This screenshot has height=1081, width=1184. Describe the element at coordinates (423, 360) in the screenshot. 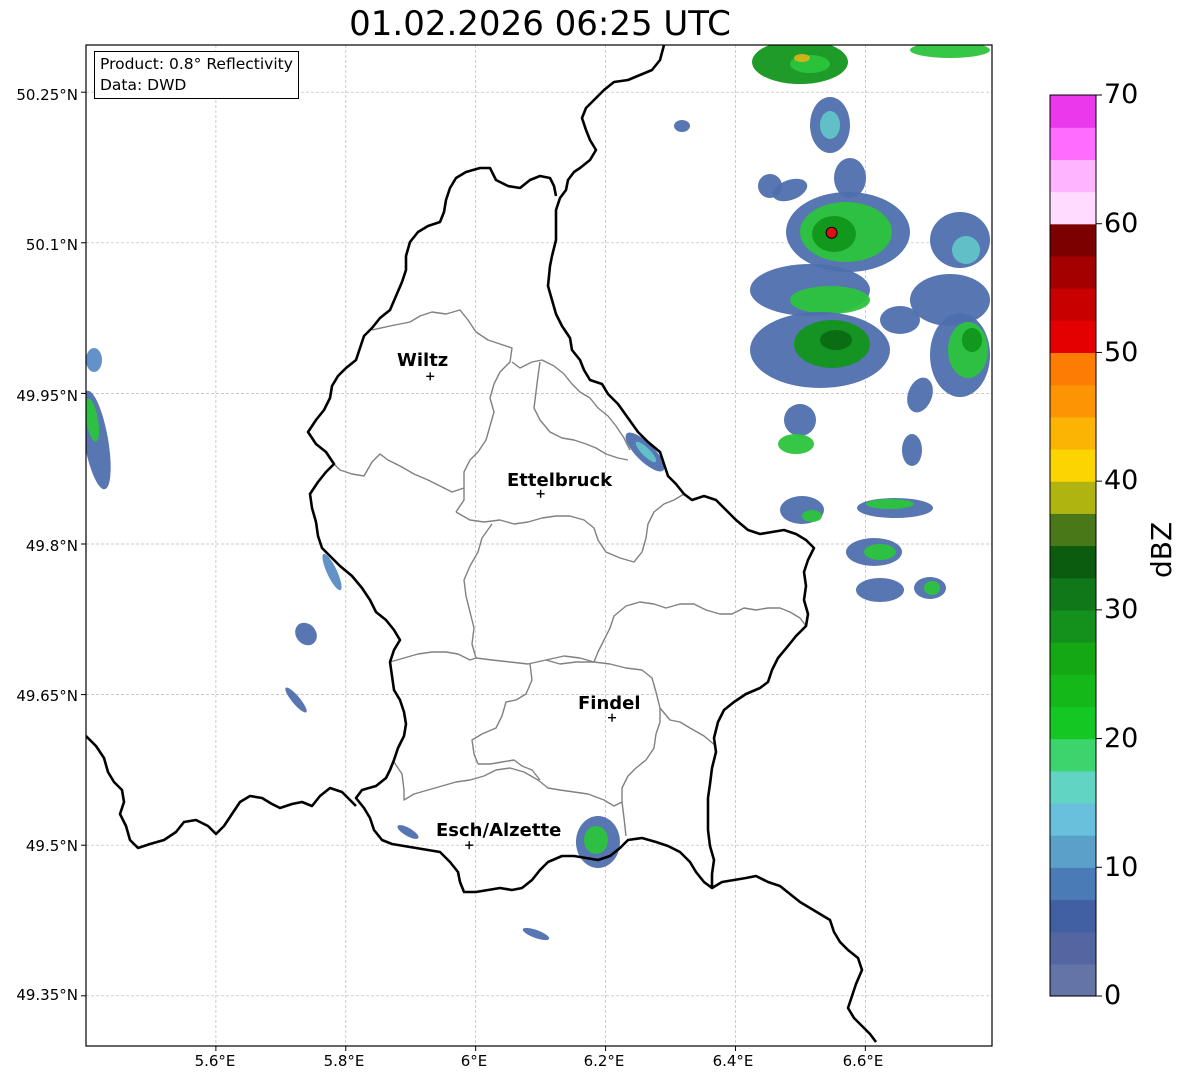

I see `place-label-wiltz: Wiltz` at that location.